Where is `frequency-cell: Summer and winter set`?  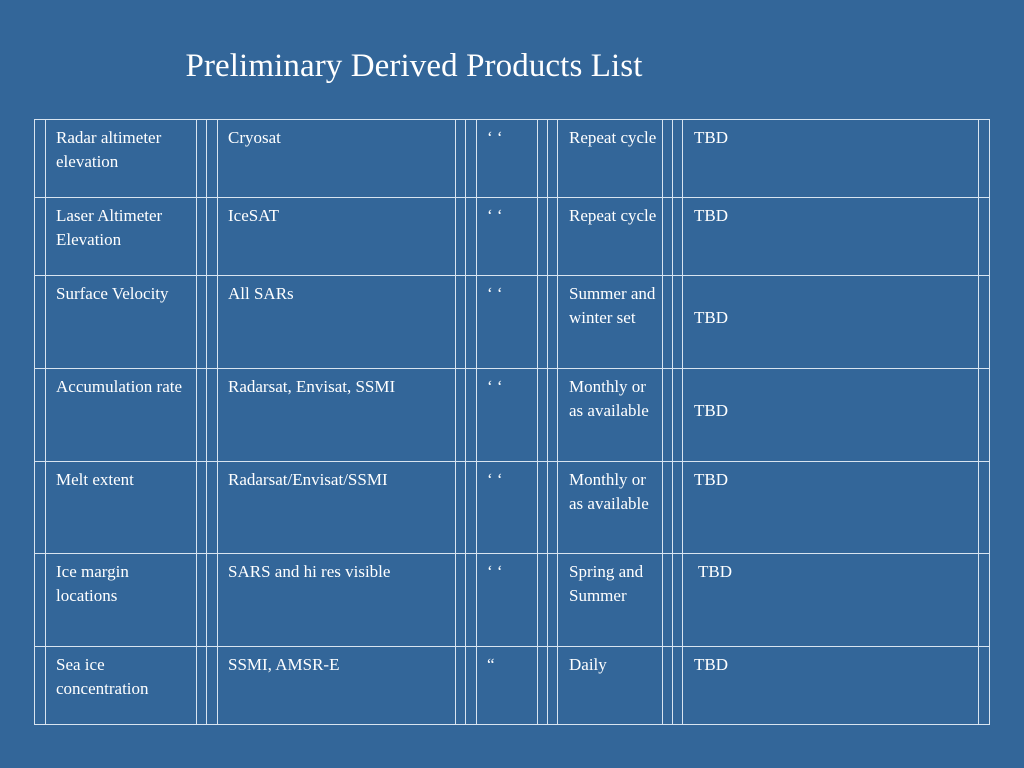 frequency-cell: Summer and winter set is located at coordinates (612, 305).